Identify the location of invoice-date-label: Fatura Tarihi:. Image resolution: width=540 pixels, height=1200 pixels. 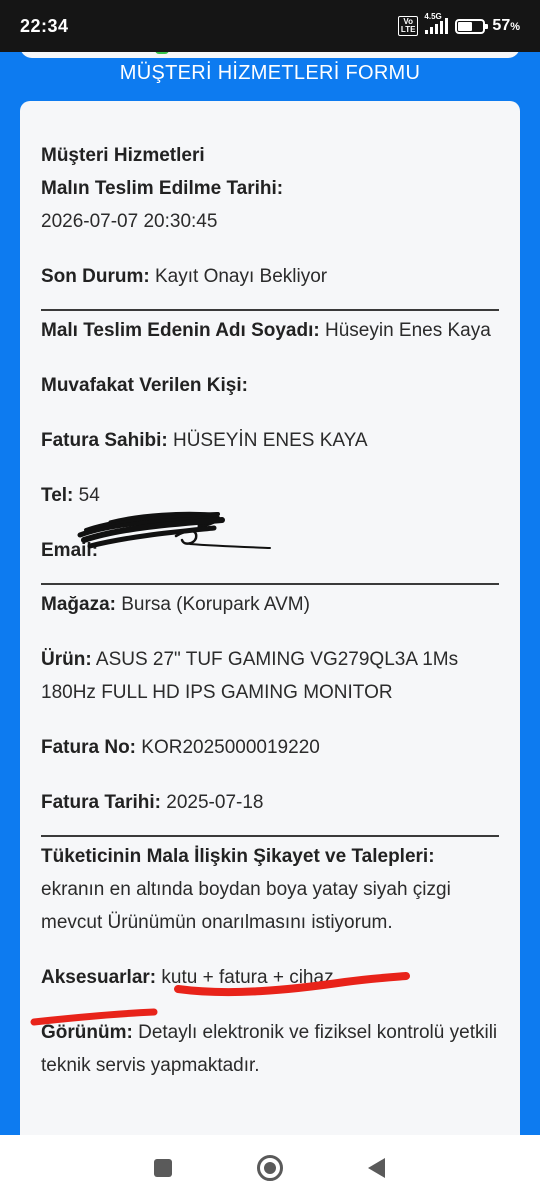
(101, 802).